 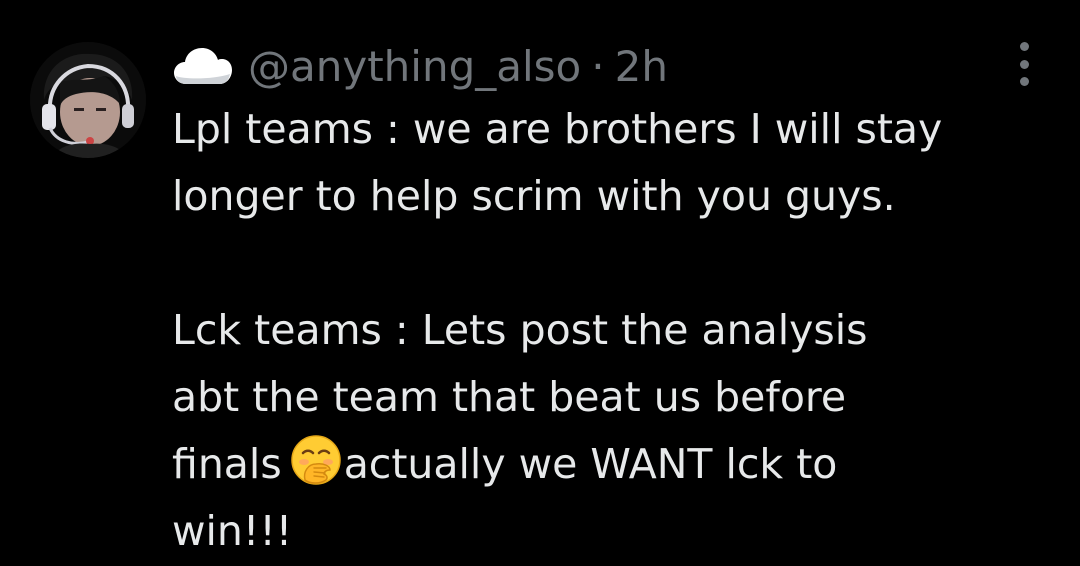 What do you see at coordinates (414, 66) in the screenshot?
I see `author-handle: @anything_also` at bounding box center [414, 66].